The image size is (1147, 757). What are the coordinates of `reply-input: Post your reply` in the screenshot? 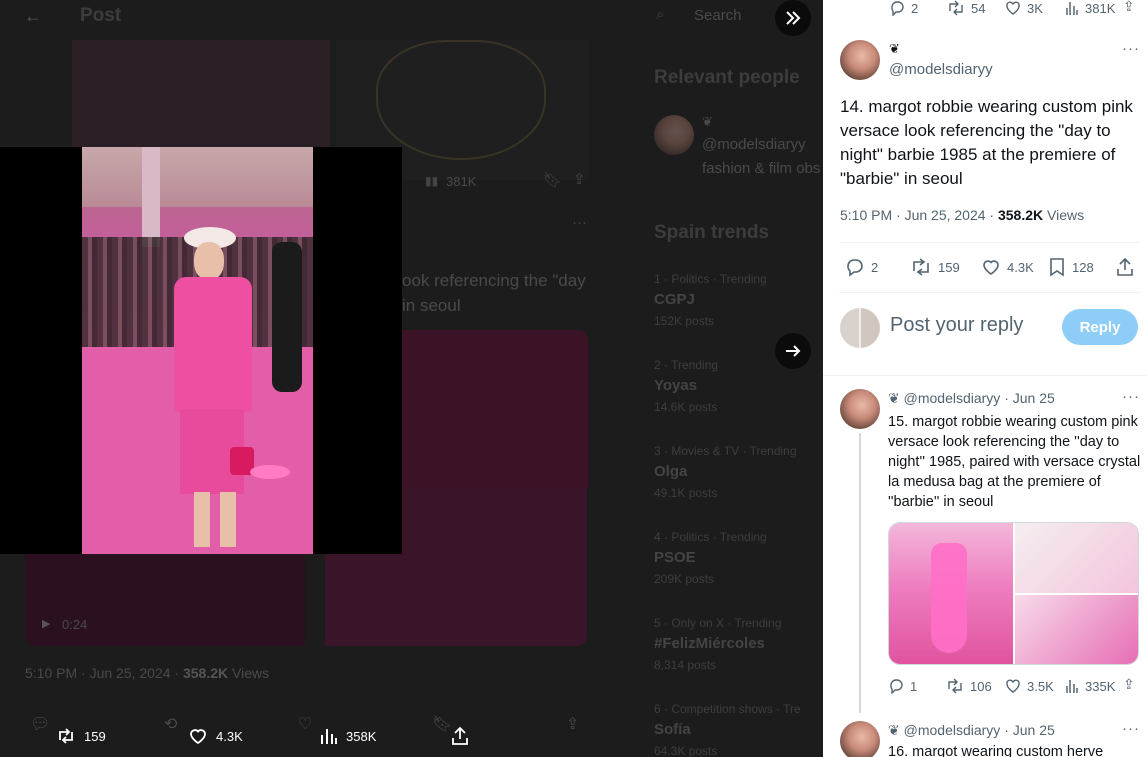 It's located at (956, 325).